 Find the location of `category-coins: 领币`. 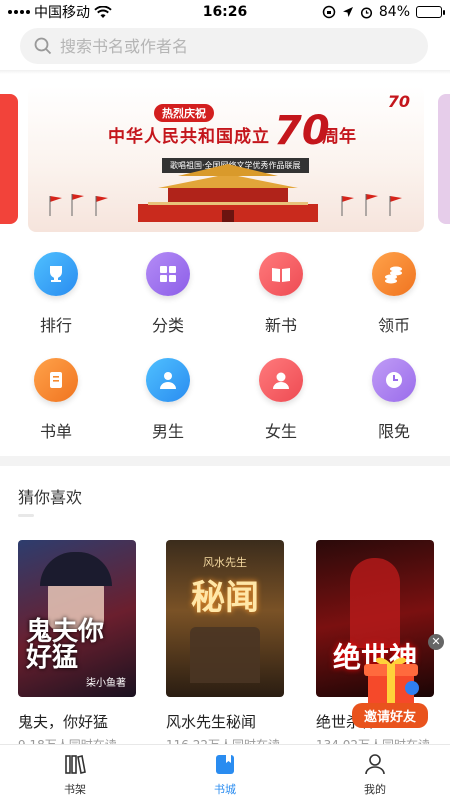

category-coins: 领币 is located at coordinates (394, 294).